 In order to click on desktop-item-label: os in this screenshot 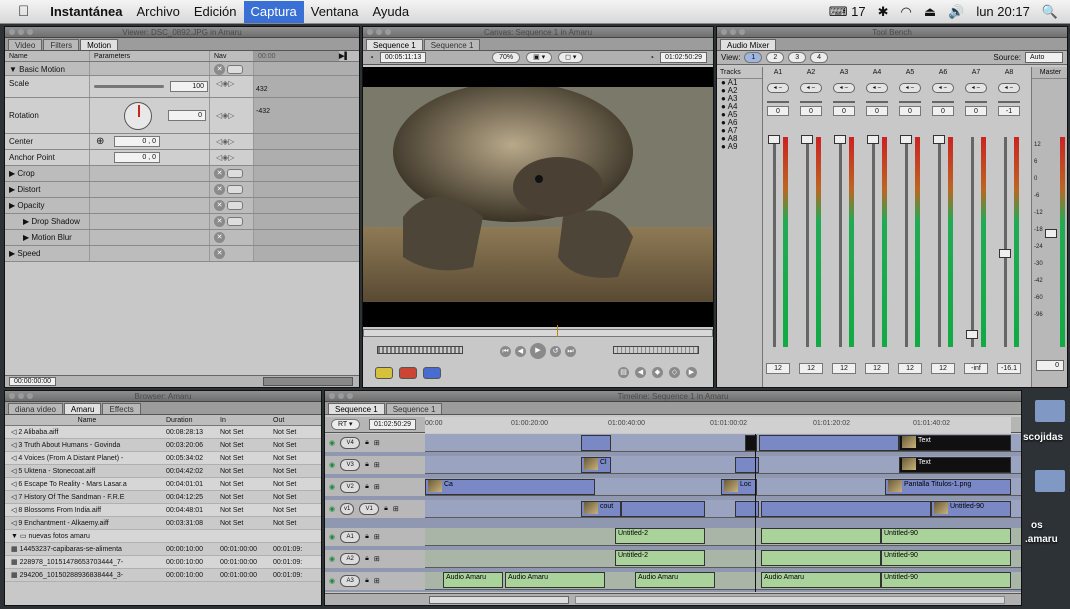, I will do `click(1037, 525)`.